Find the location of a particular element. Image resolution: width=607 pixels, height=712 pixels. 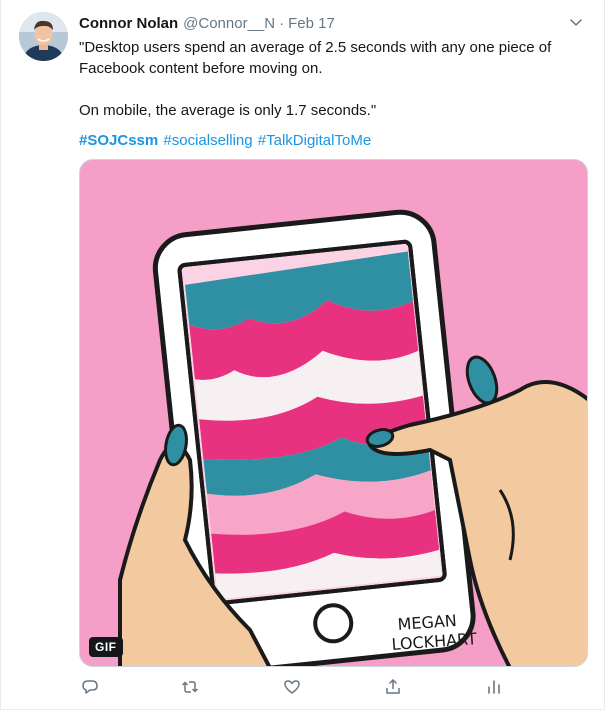

retweet-icon is located at coordinates (190, 687).